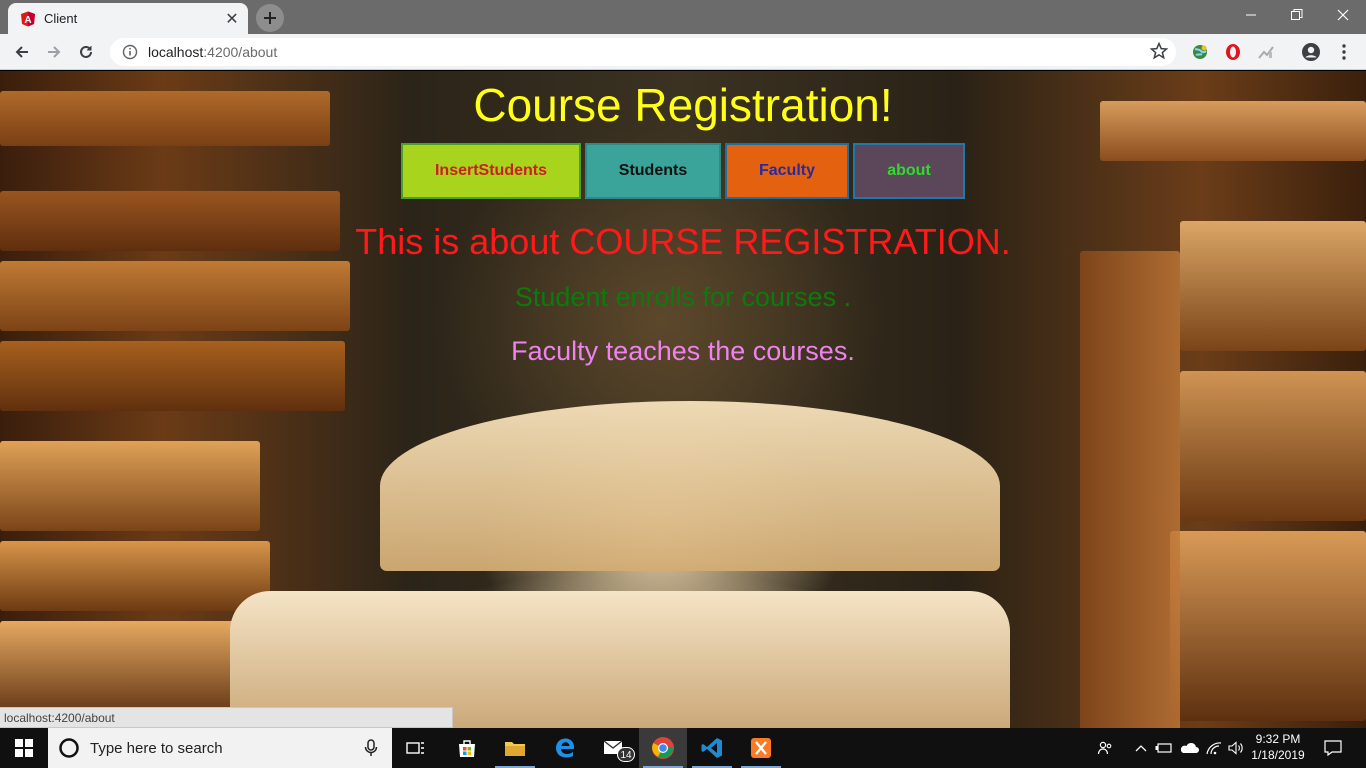 This screenshot has width=1366, height=768. I want to click on browser-toolbar: localhost:4200/about, so click(683, 52).